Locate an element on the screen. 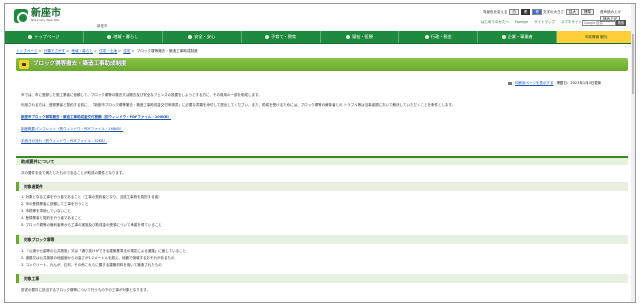 This screenshot has height=306, width=640. nav-safety: 安全・安心 is located at coordinates (202, 37).